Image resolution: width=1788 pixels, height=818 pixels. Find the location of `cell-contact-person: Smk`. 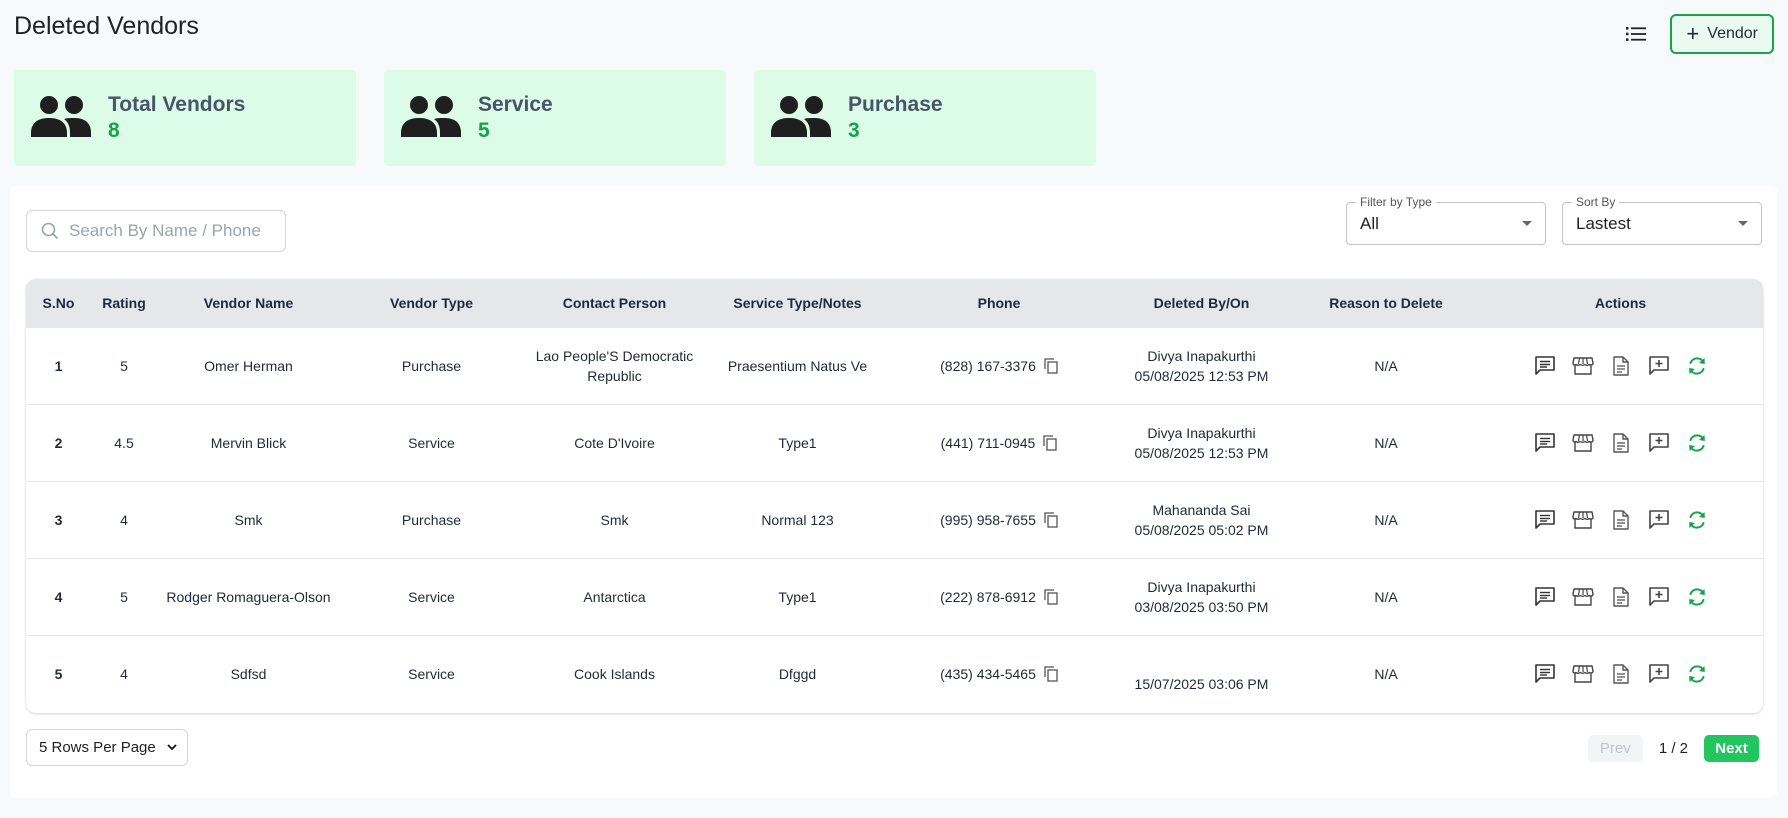

cell-contact-person: Smk is located at coordinates (614, 519).